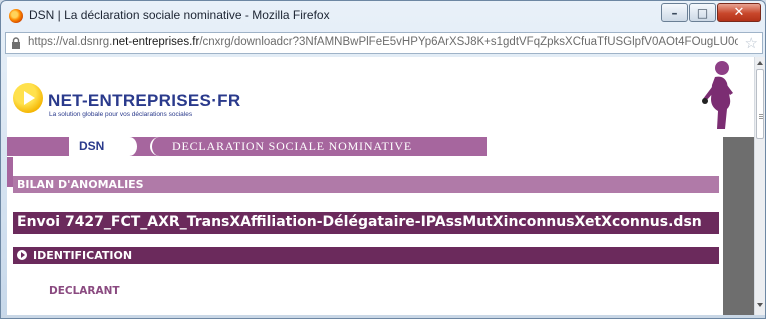 This screenshot has width=766, height=319. I want to click on expand-arrow-icon, so click(22, 255).